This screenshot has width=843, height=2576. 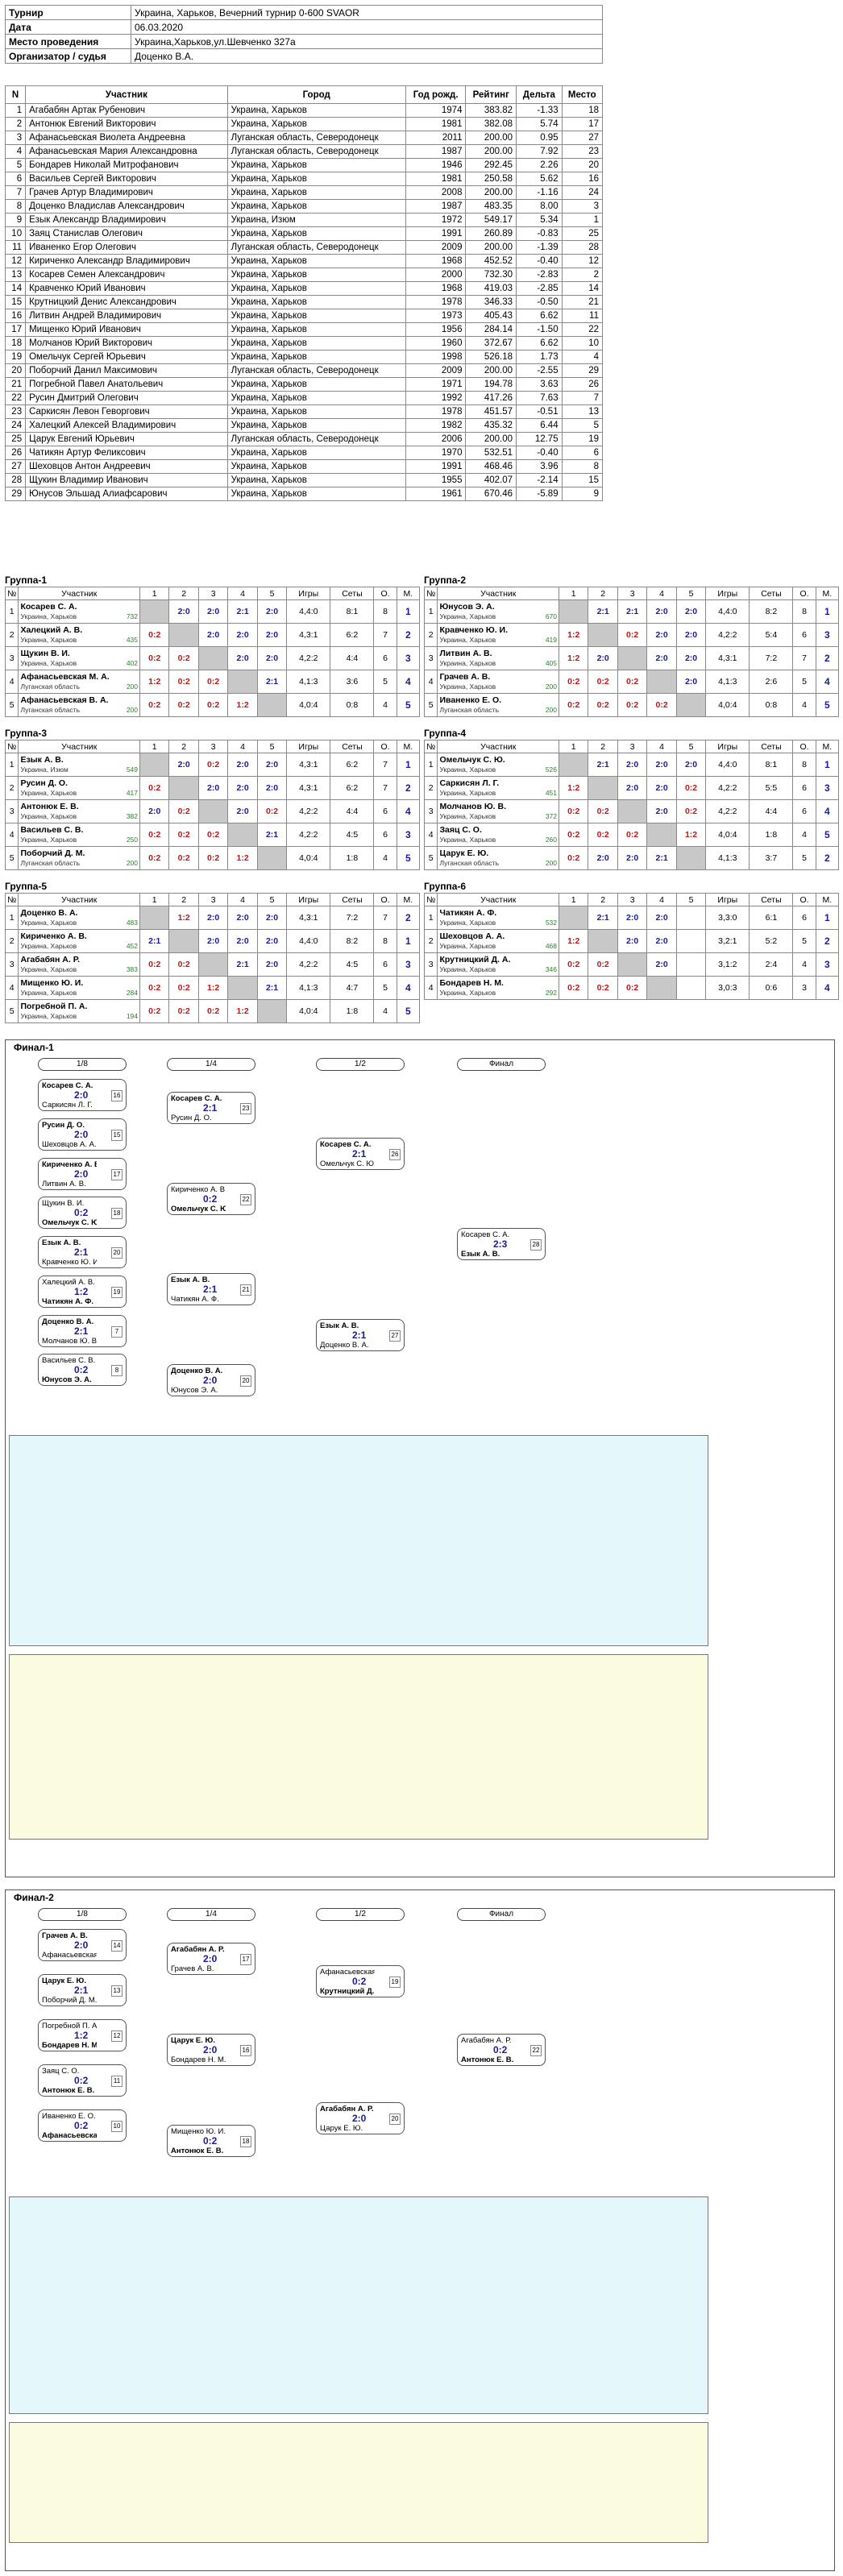 I want to click on match-number: 16, so click(x=117, y=1095).